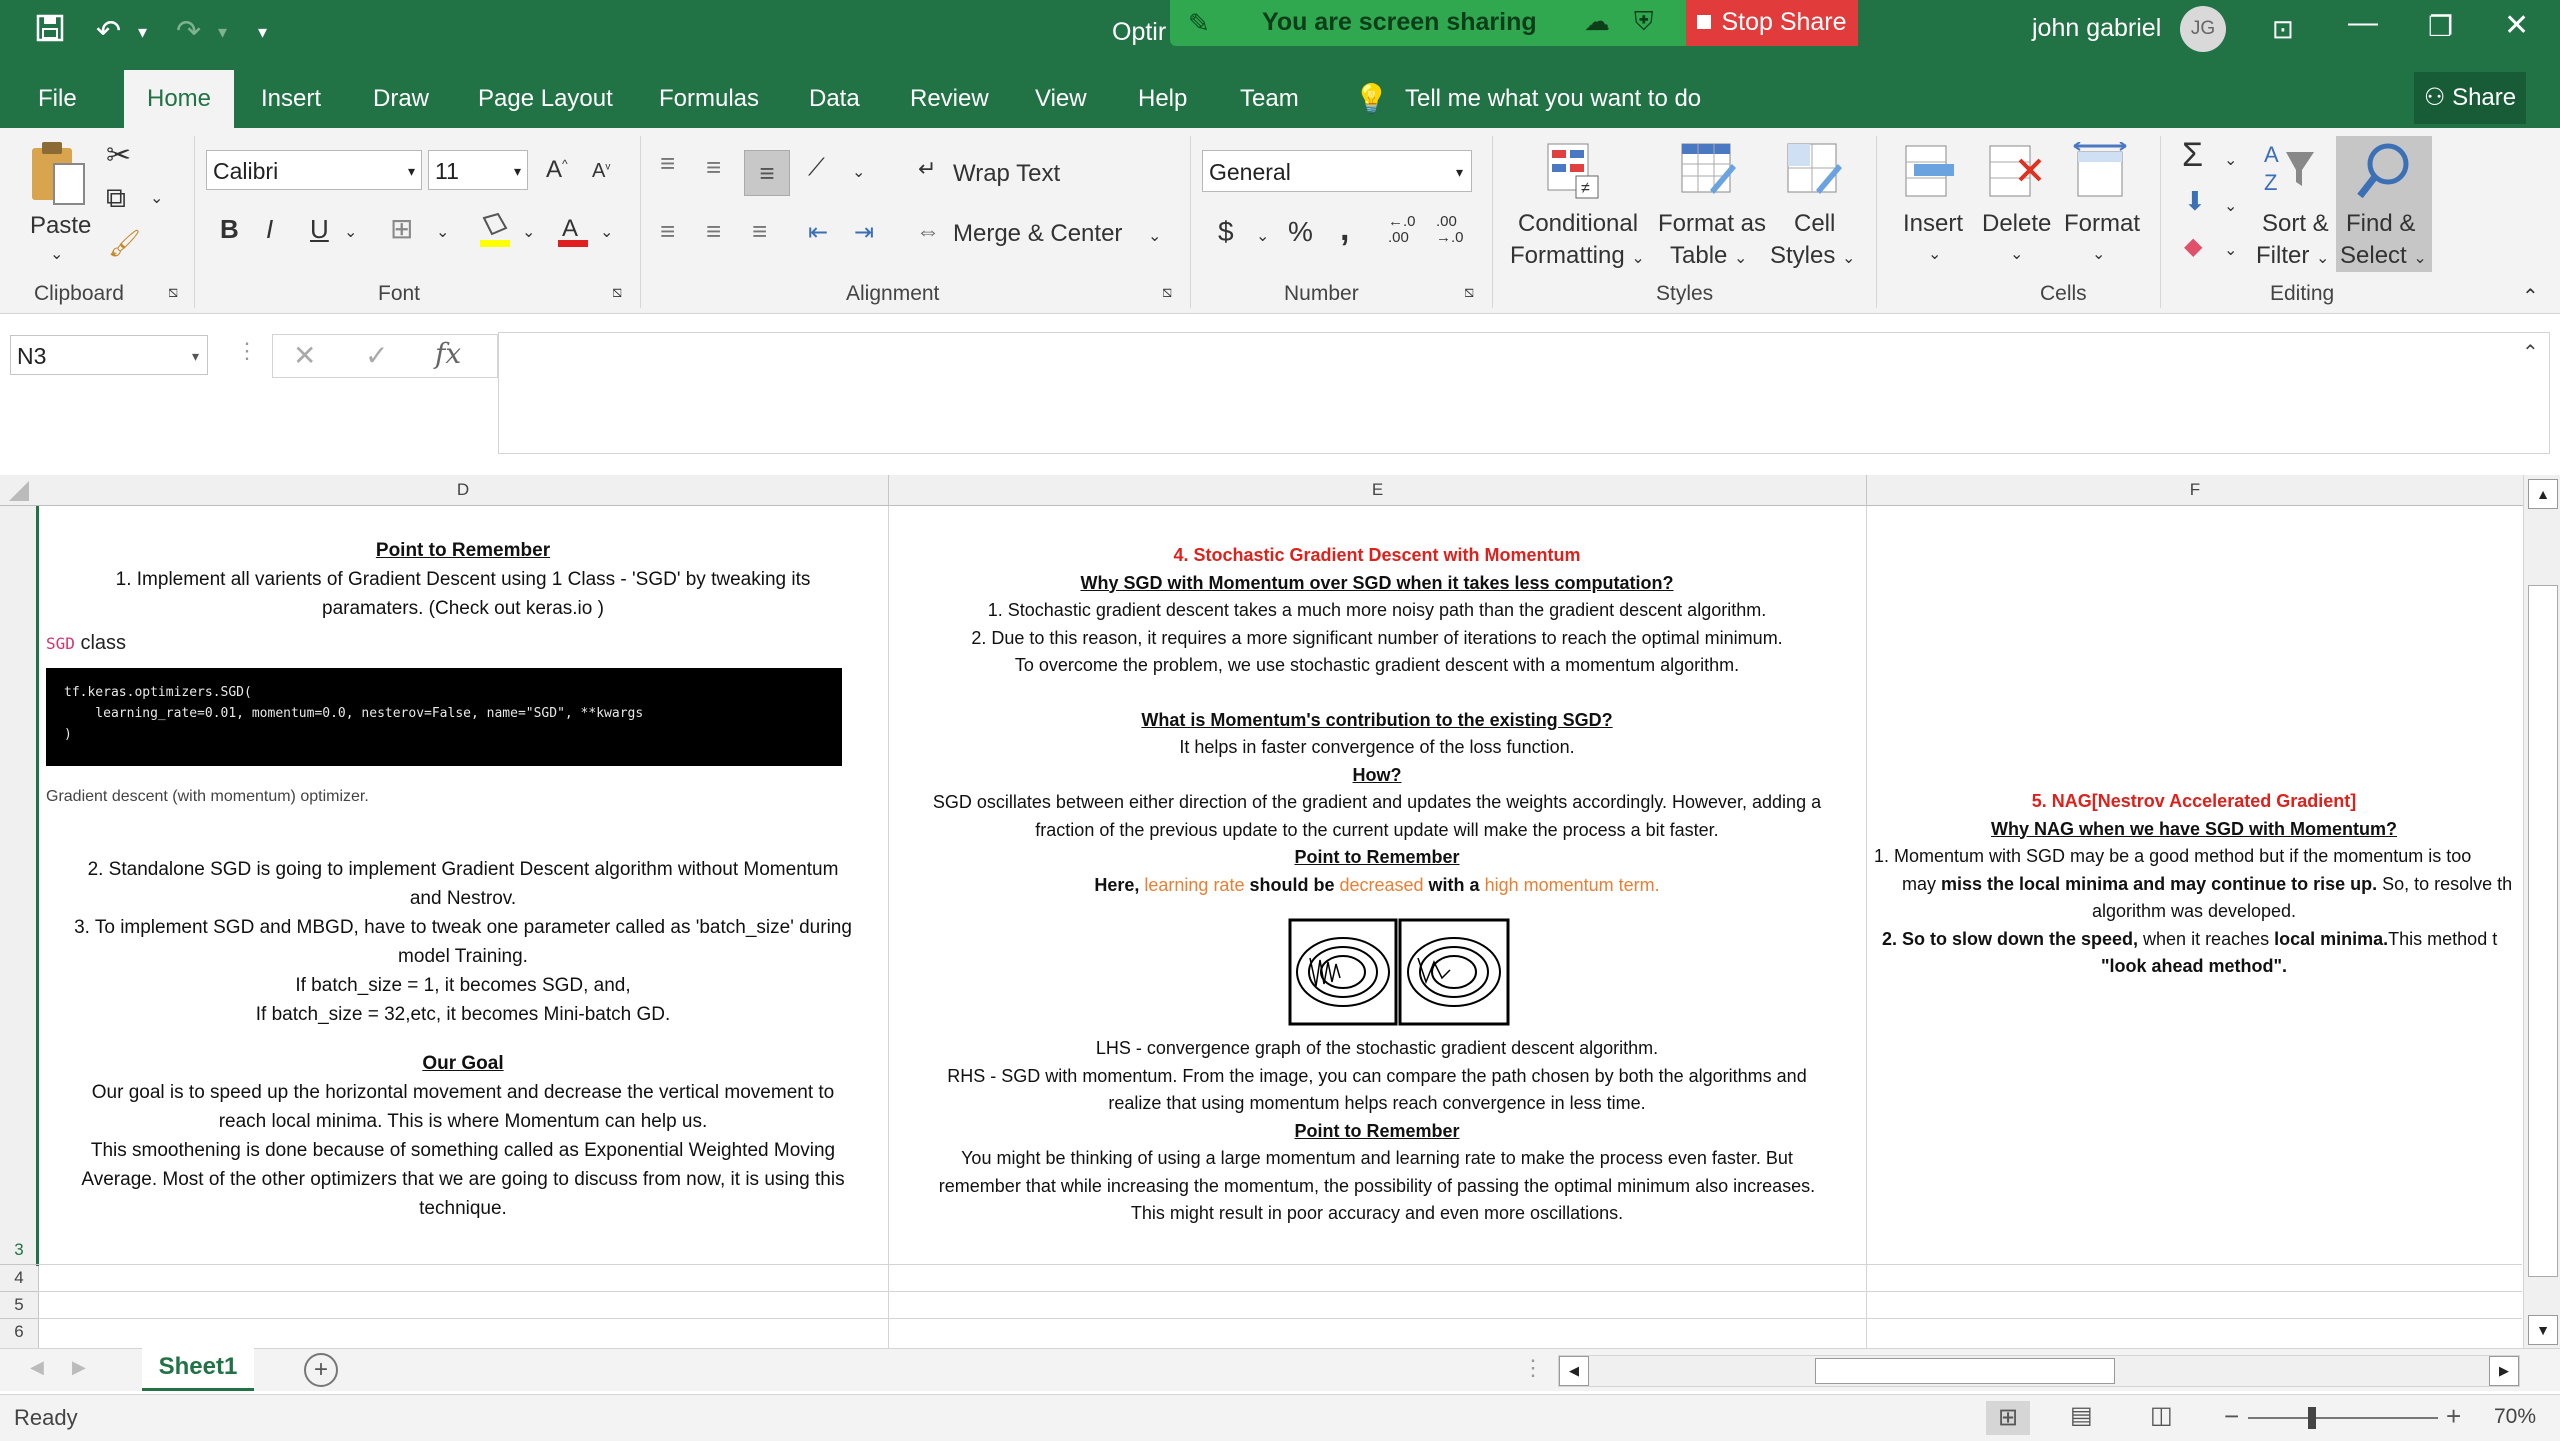  What do you see at coordinates (2081, 1415) in the screenshot?
I see `page-layout-view-icon: ▤` at bounding box center [2081, 1415].